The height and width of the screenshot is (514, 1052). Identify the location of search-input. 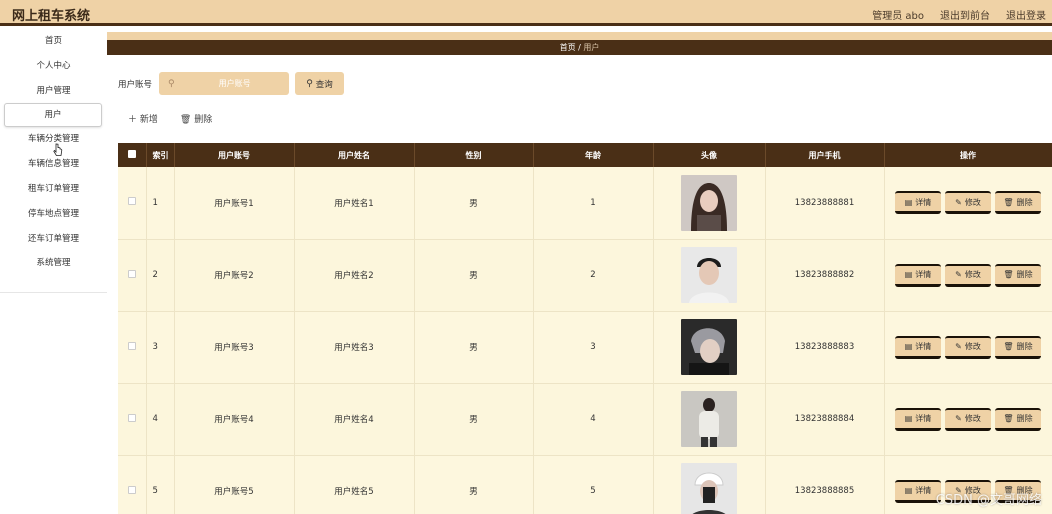
(234, 83).